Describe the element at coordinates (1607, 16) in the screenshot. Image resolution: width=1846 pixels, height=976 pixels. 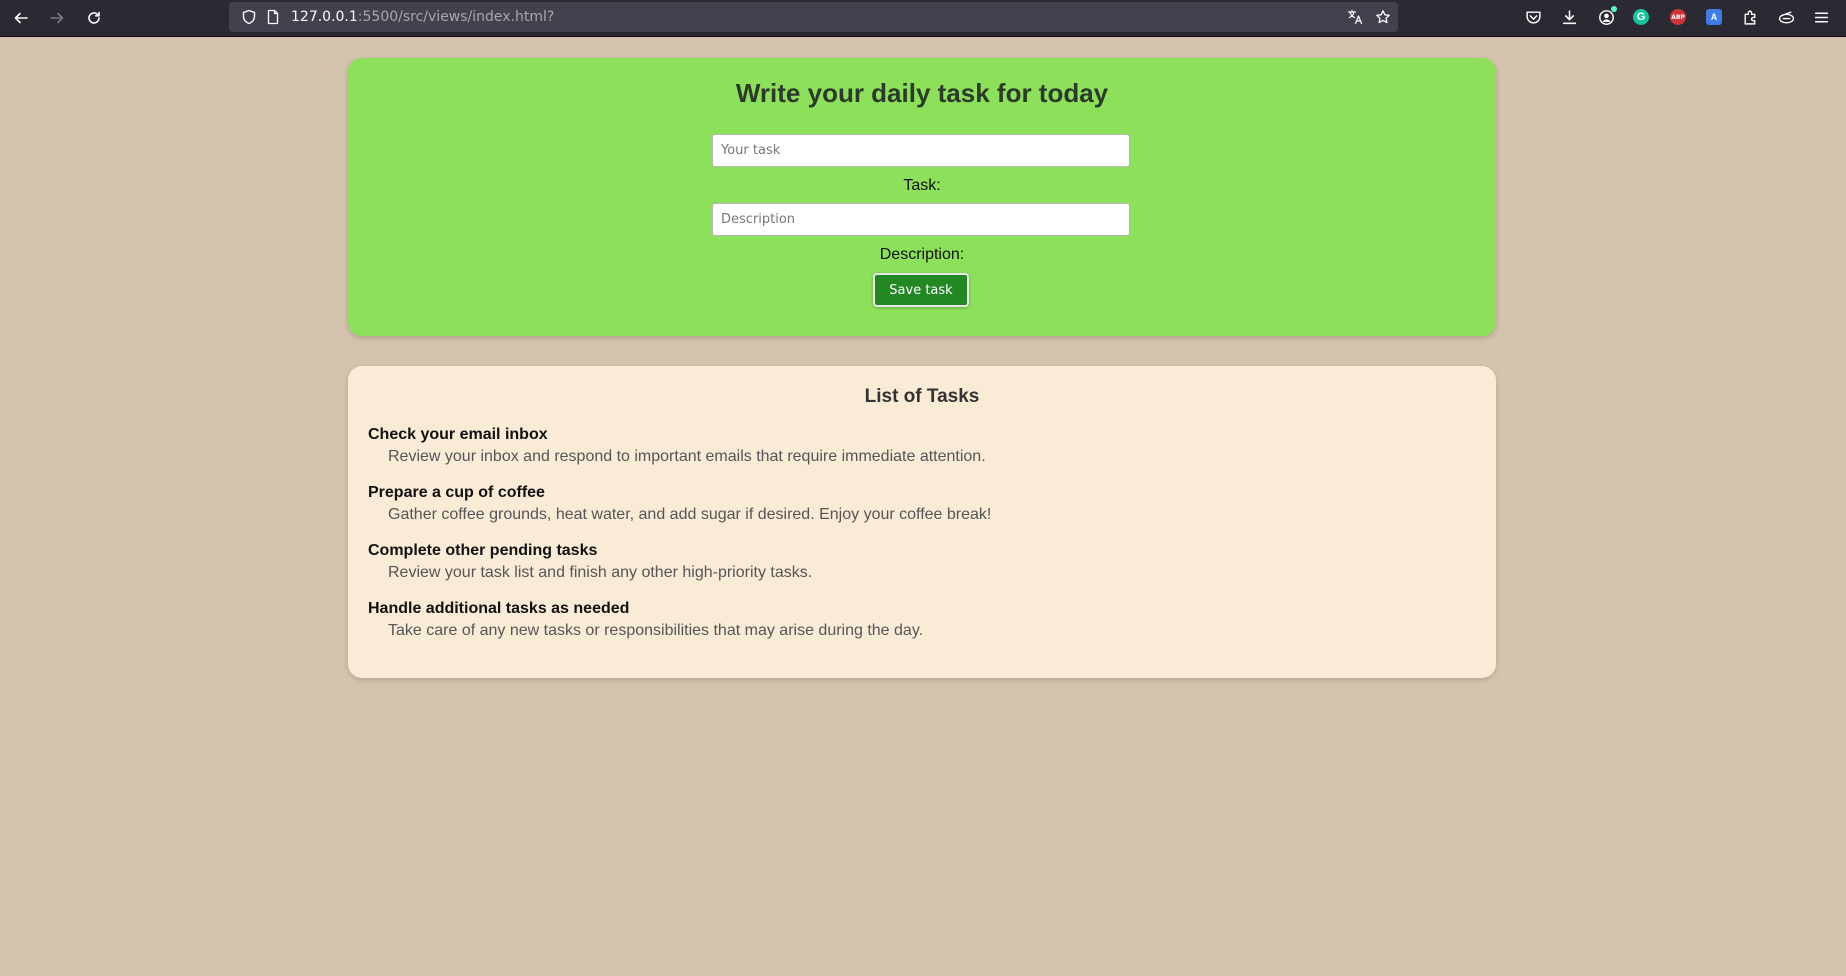
I see `account-icon` at that location.